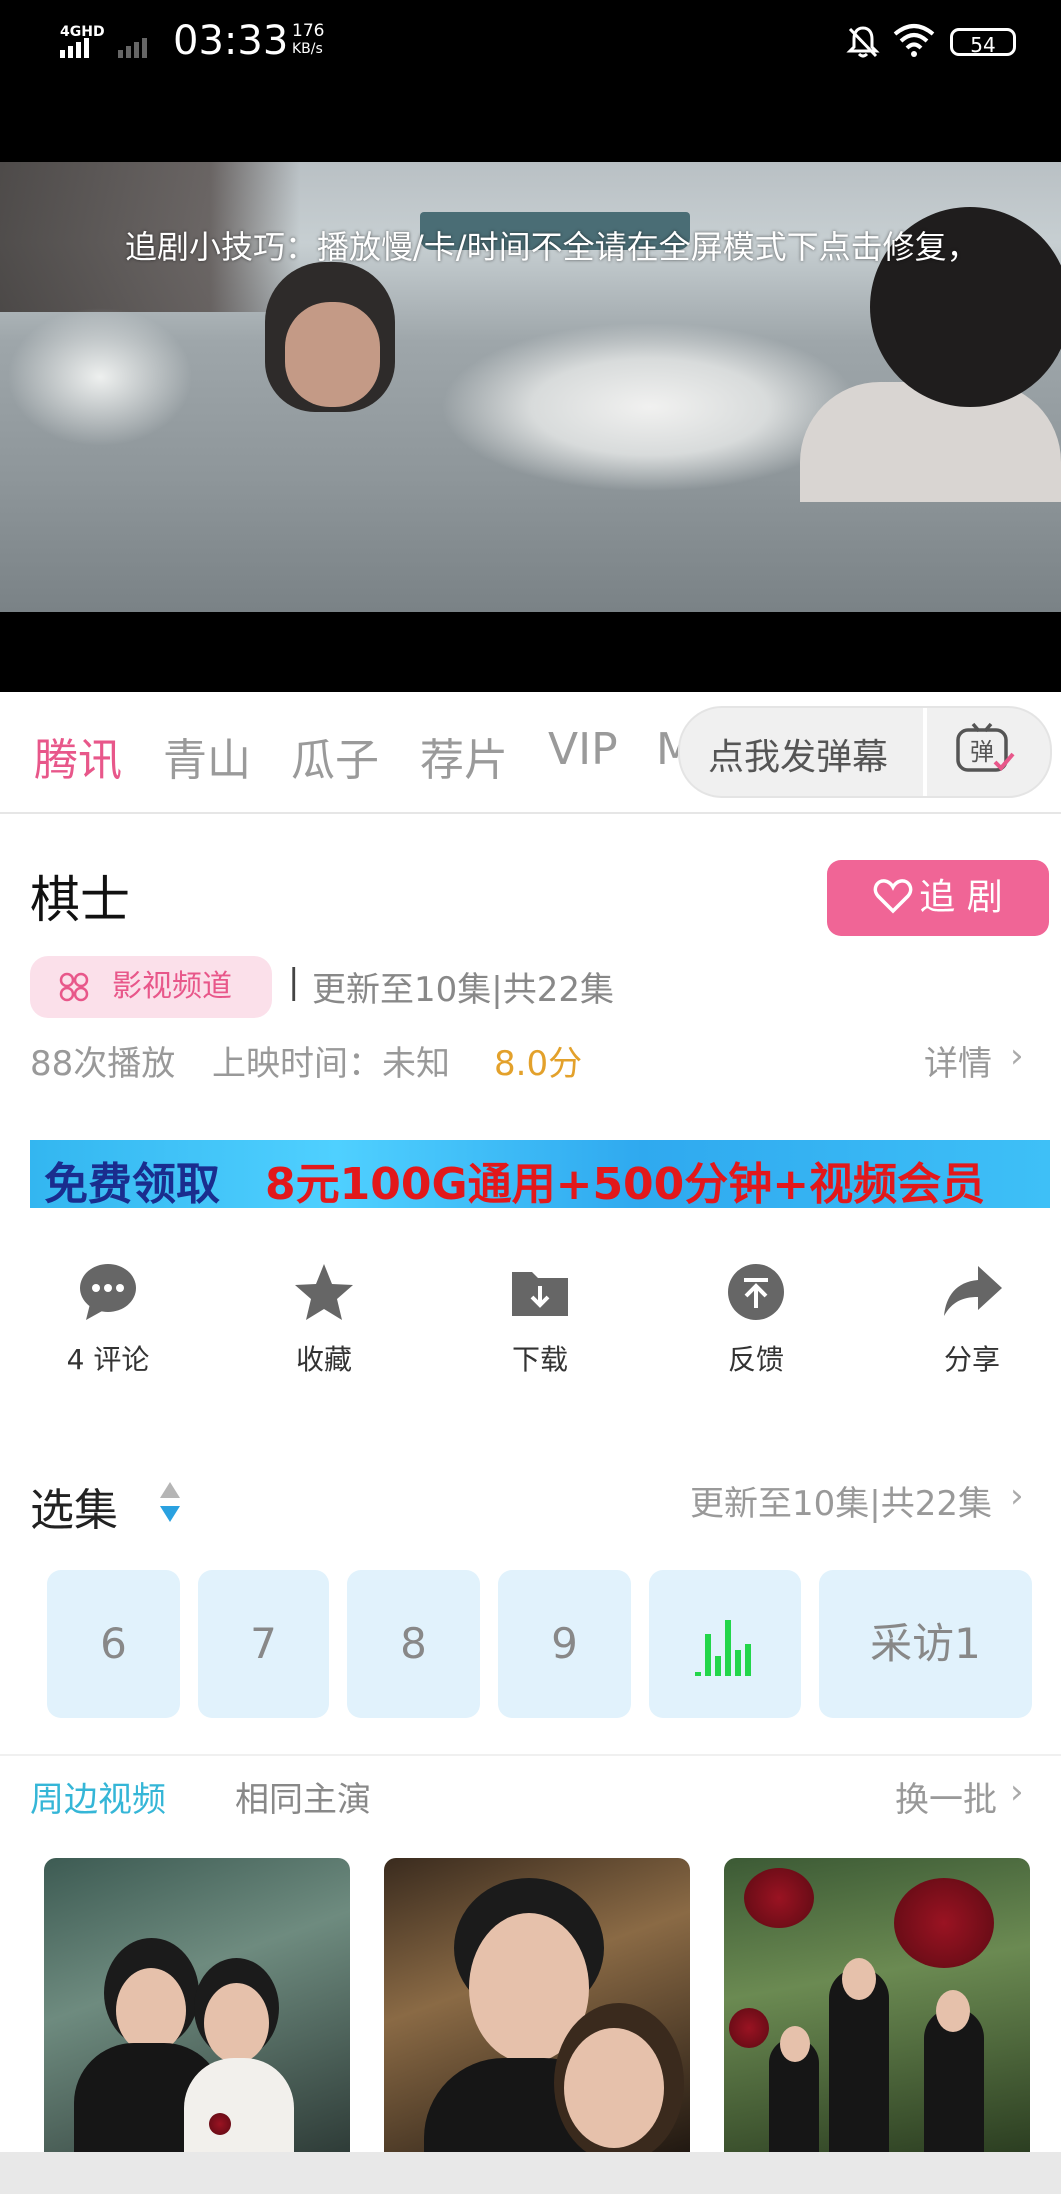 The image size is (1061, 2194). Describe the element at coordinates (863, 42) in the screenshot. I see `mute-bell-icon` at that location.